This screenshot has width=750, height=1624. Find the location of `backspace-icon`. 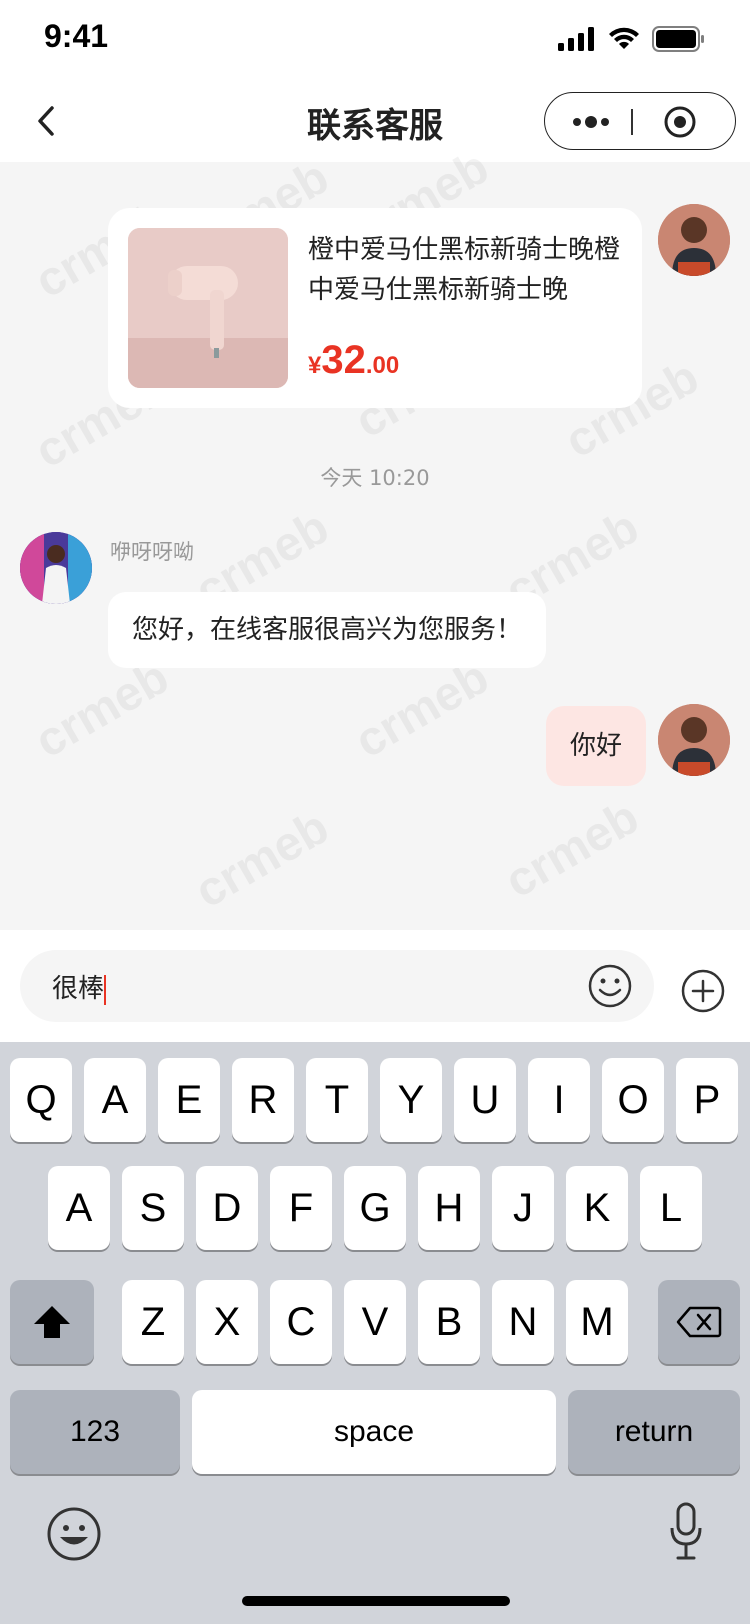

backspace-icon is located at coordinates (699, 1322).